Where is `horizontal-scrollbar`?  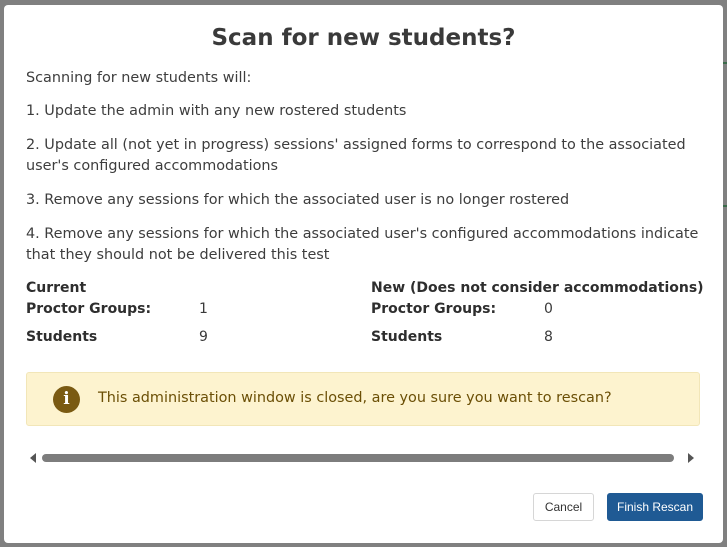 horizontal-scrollbar is located at coordinates (360, 458).